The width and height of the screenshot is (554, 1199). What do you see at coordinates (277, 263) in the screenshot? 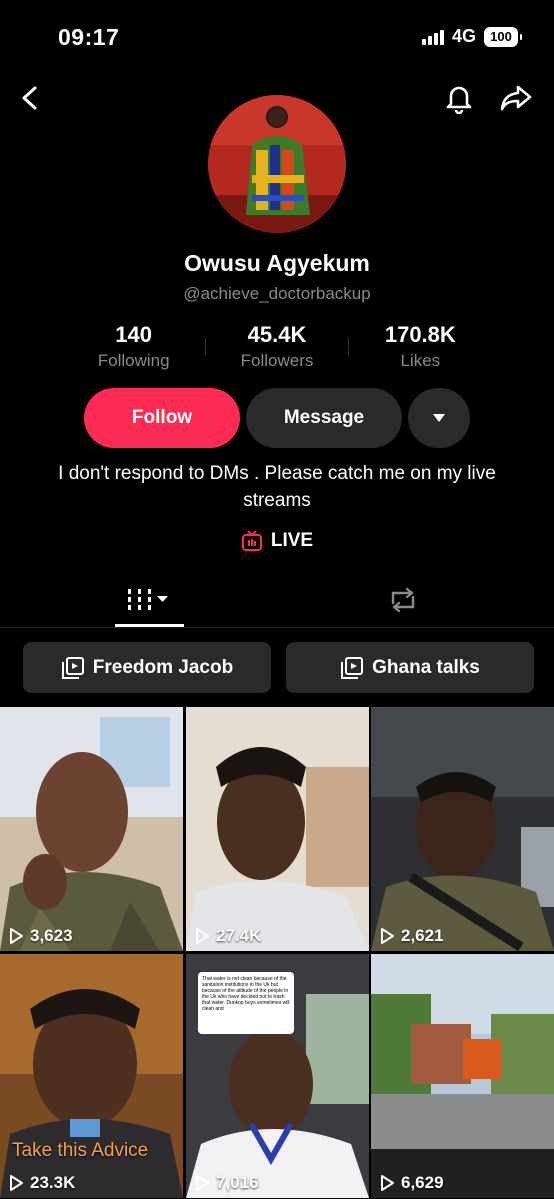
I see `profile-name: Owusu Agyekum` at bounding box center [277, 263].